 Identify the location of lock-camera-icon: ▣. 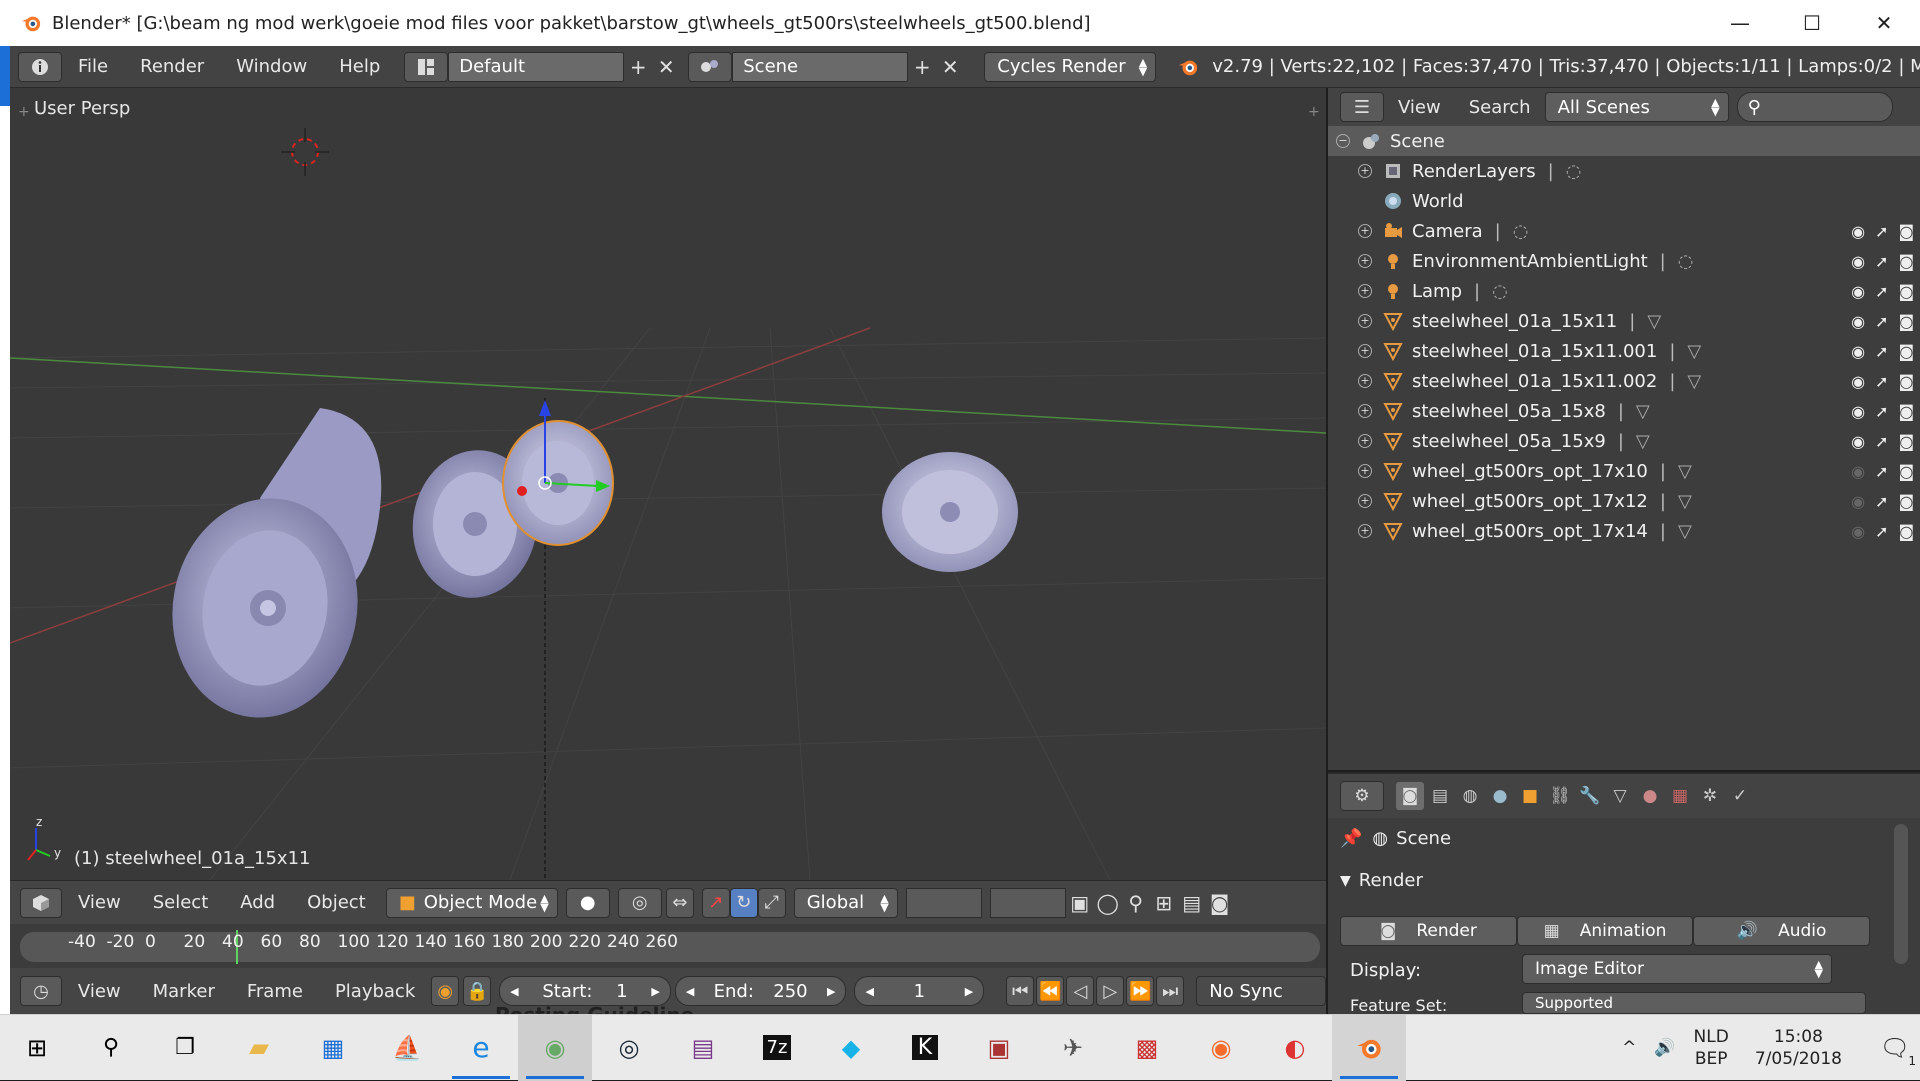
(1080, 903).